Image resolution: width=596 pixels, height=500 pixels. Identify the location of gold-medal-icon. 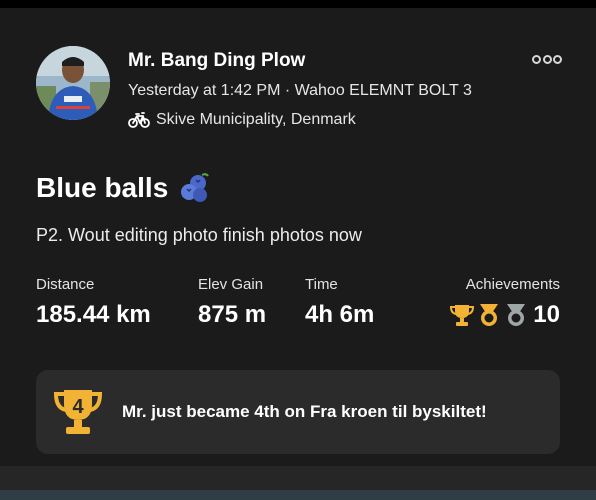
(489, 315).